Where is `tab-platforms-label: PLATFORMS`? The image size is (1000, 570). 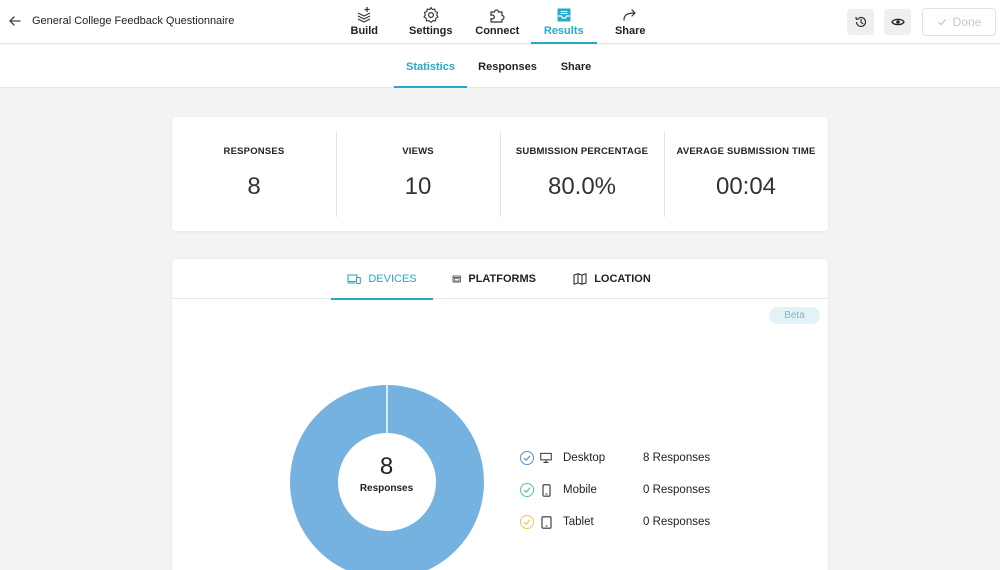 tab-platforms-label: PLATFORMS is located at coordinates (502, 279).